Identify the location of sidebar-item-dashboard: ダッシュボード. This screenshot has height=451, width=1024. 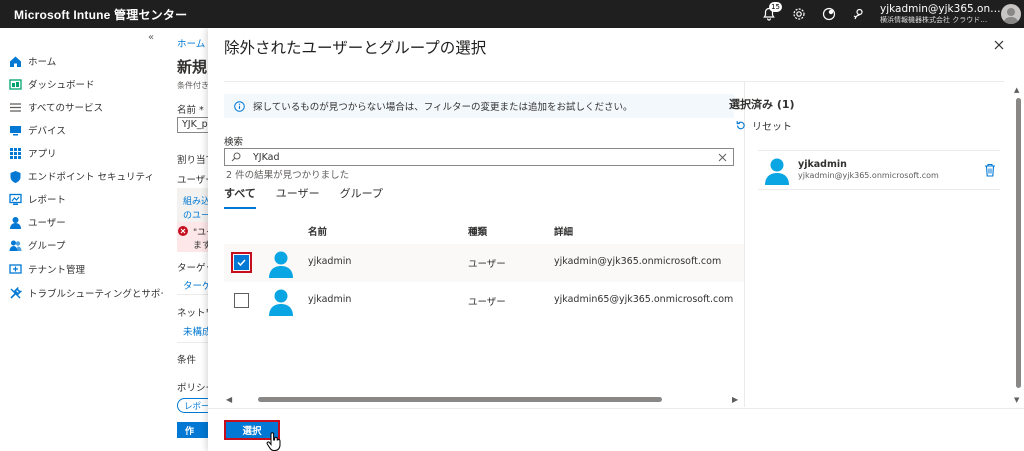
(52, 84).